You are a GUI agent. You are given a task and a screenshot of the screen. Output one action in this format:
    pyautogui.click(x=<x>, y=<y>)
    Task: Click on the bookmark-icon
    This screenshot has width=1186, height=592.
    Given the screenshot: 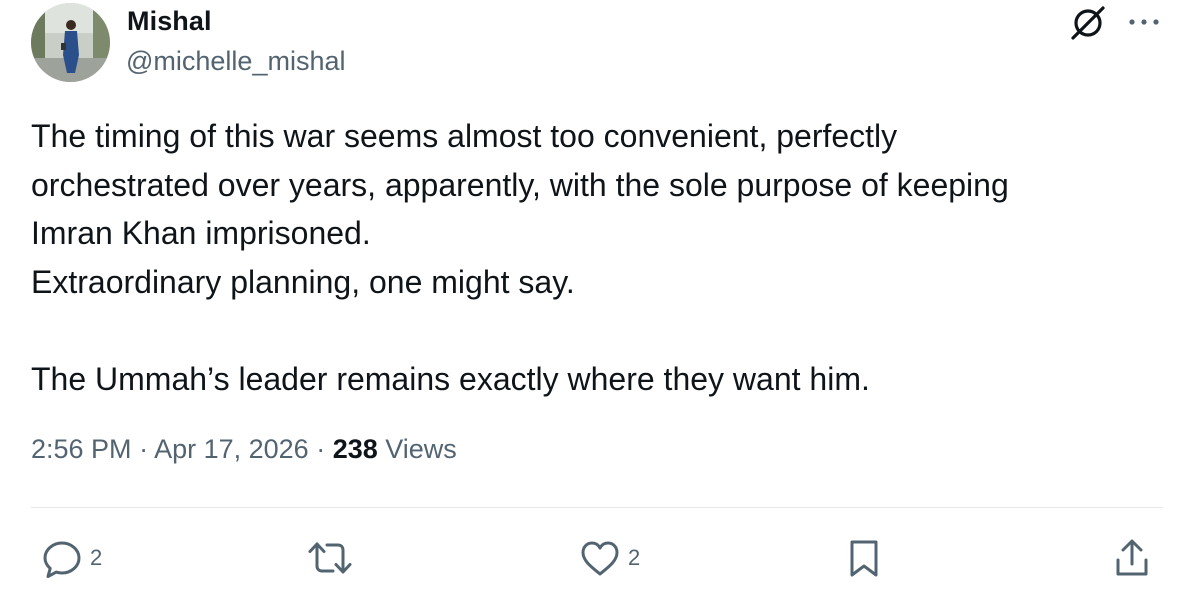 What is the action you would take?
    pyautogui.click(x=864, y=558)
    